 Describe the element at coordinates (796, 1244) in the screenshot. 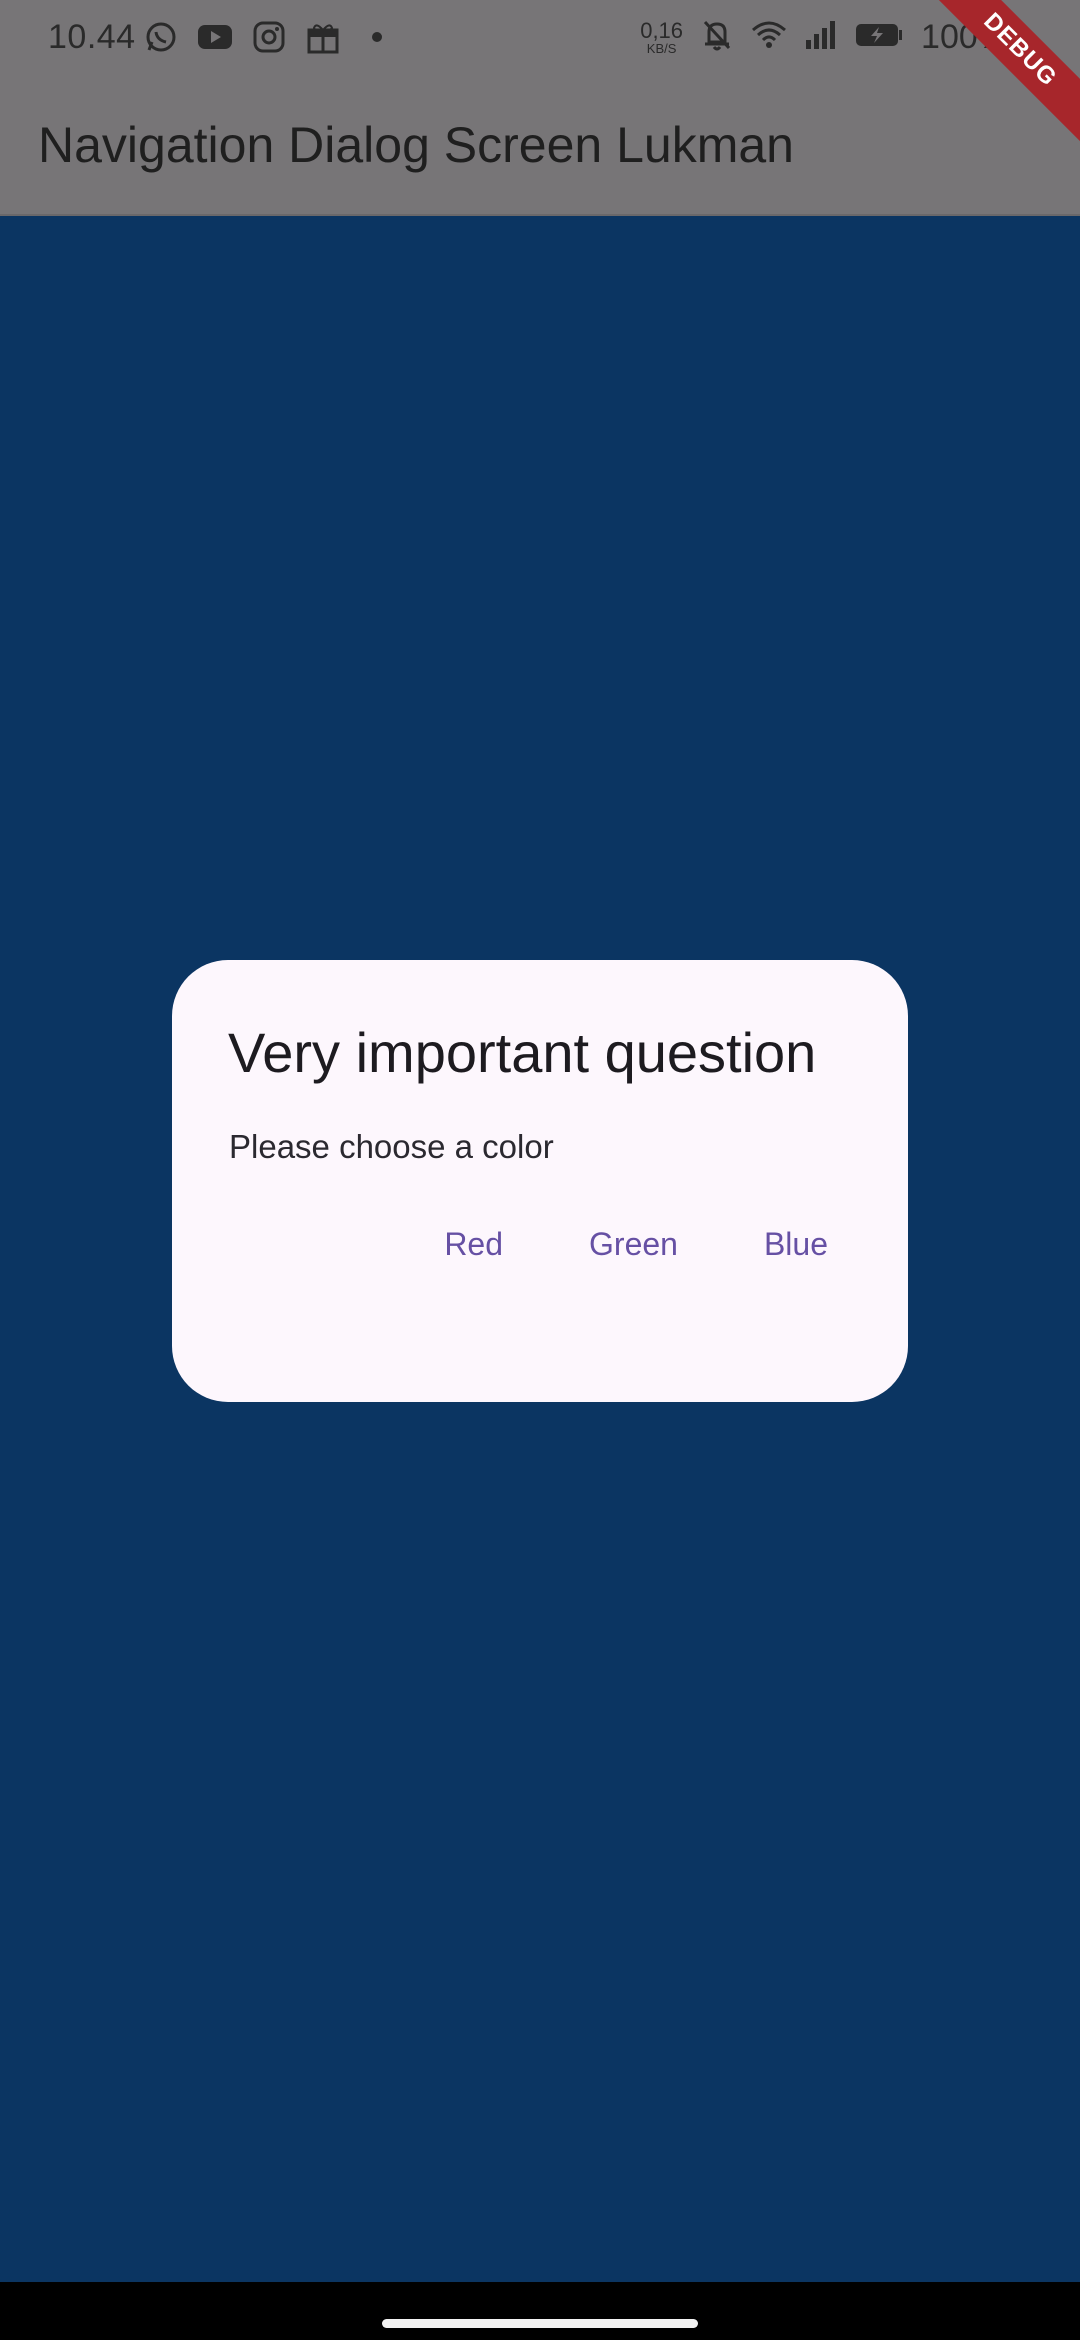

I see `blue-button: Blue` at that location.